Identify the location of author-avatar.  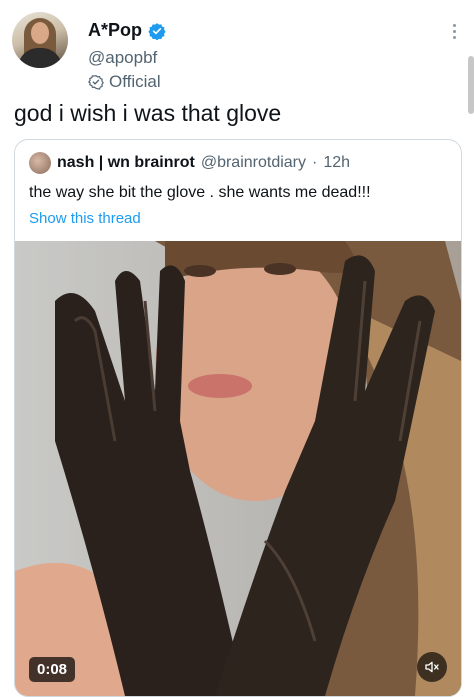
(40, 40).